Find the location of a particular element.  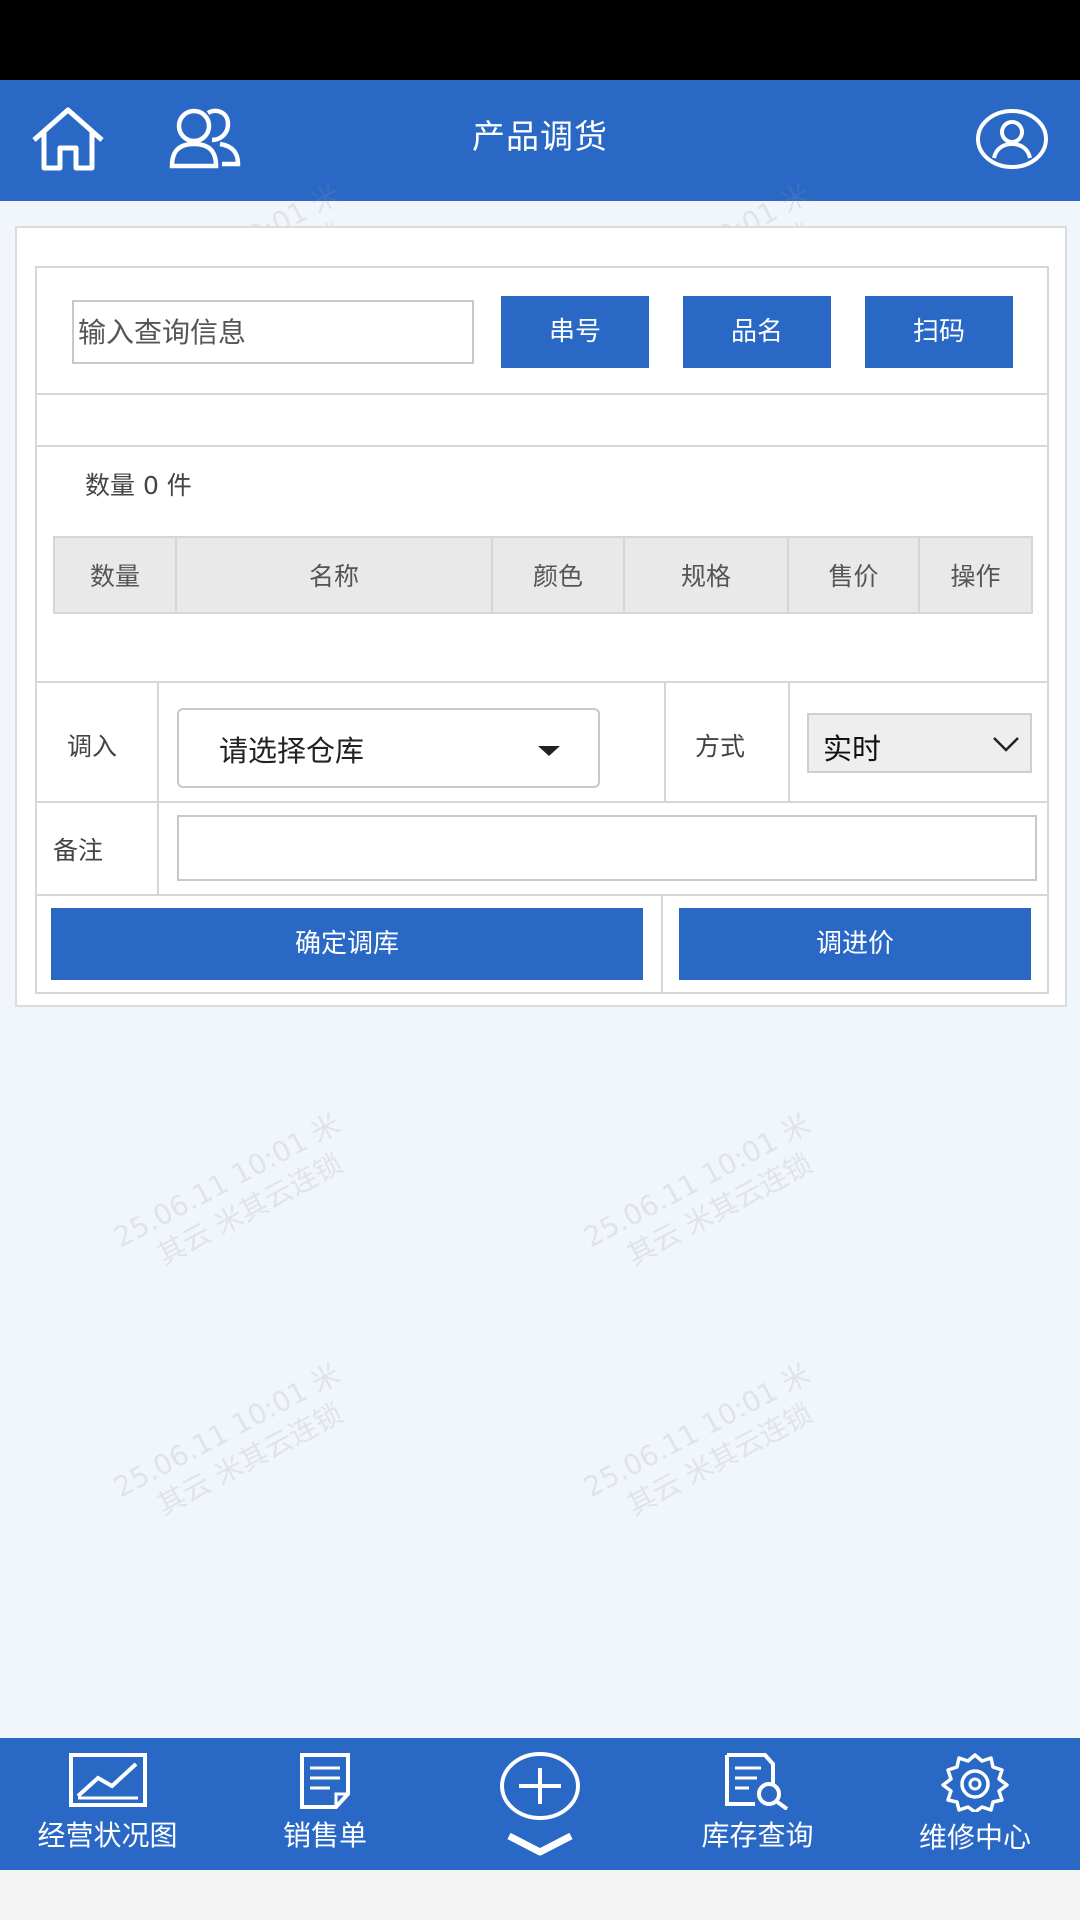

warehouse-select-value: 请选择仓库 is located at coordinates (292, 751).